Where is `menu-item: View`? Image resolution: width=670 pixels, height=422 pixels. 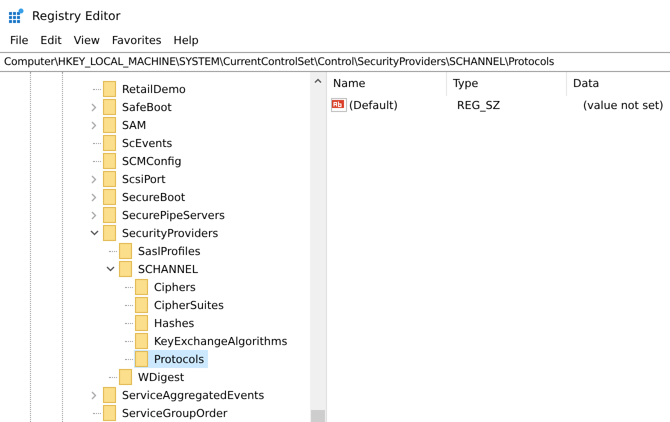 menu-item: View is located at coordinates (87, 40).